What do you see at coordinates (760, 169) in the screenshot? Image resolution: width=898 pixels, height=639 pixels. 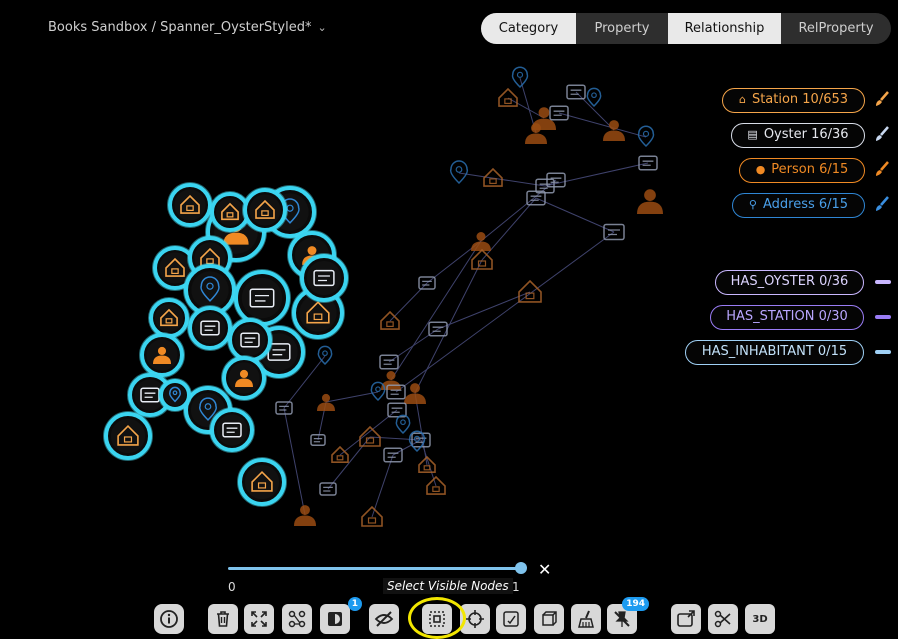 I see `person-icon: ●` at bounding box center [760, 169].